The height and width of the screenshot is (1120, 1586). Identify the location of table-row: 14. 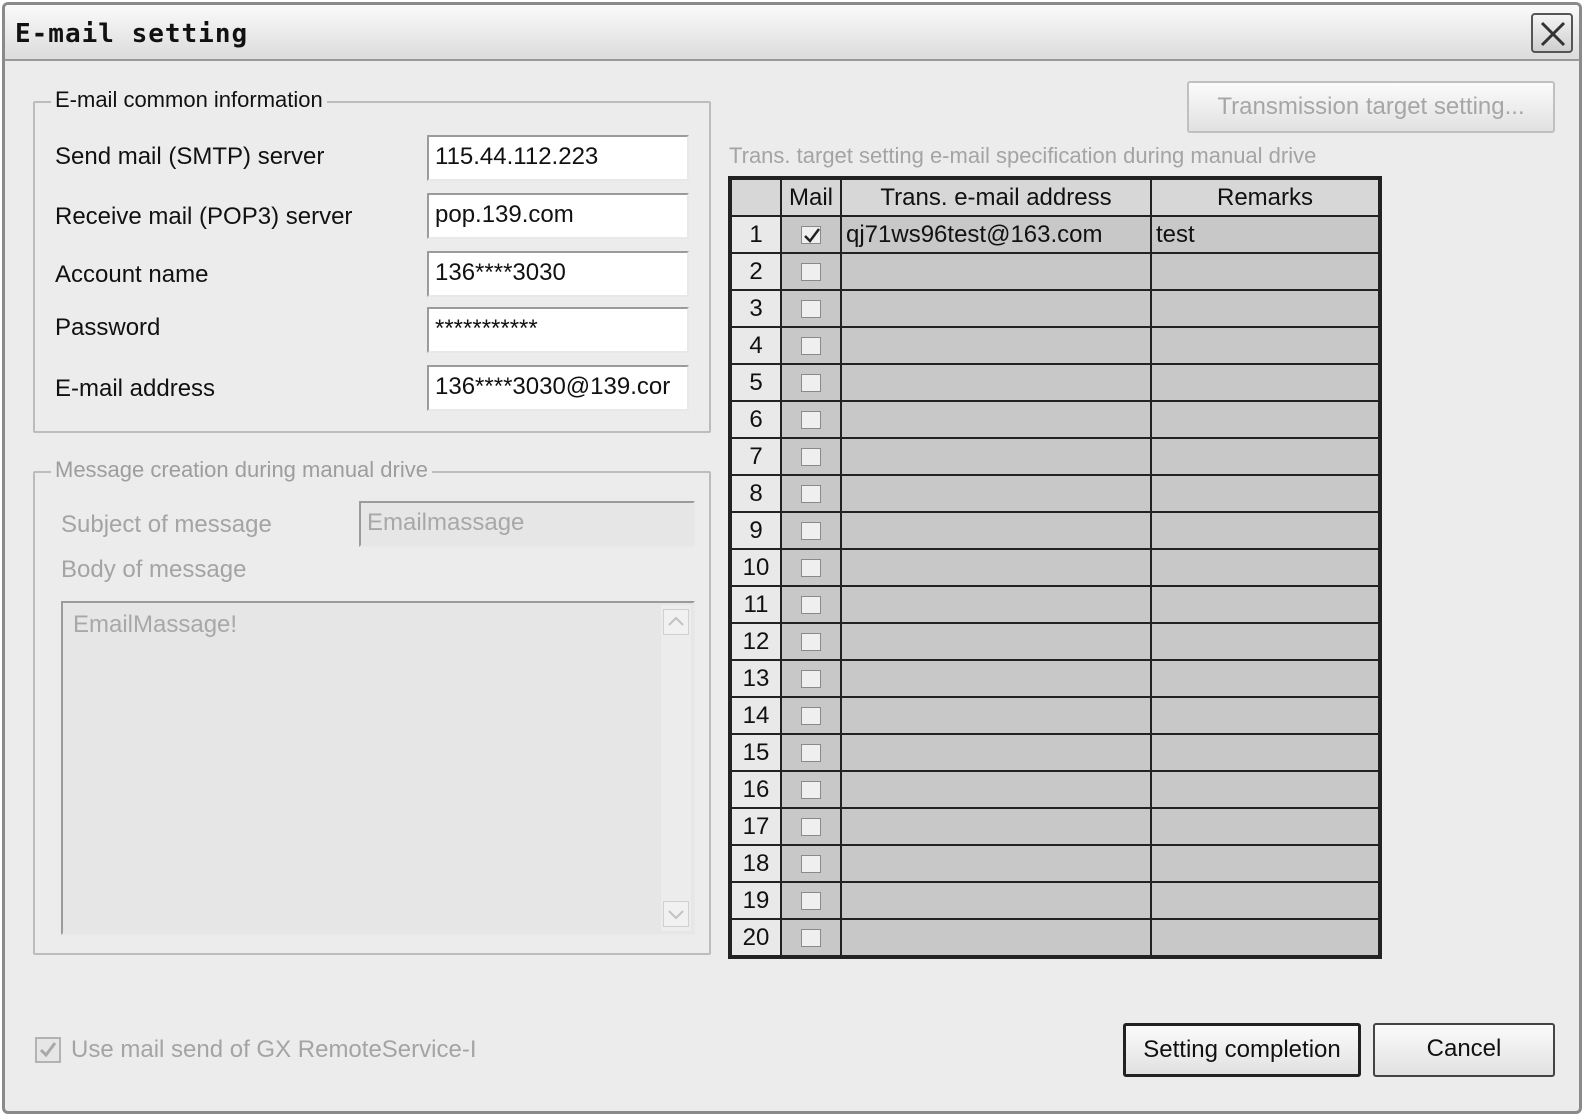
(1055, 715).